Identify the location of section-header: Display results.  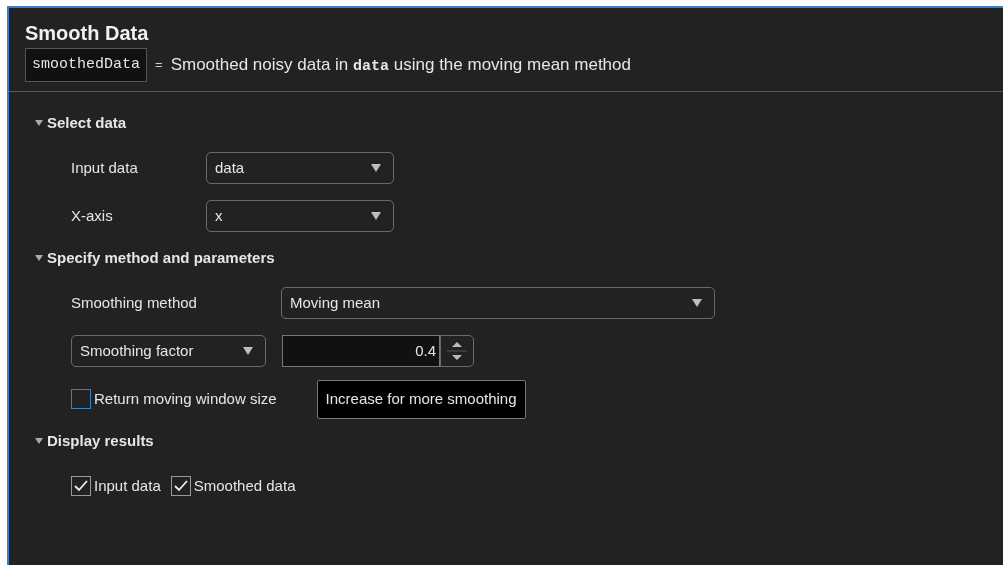
(519, 441).